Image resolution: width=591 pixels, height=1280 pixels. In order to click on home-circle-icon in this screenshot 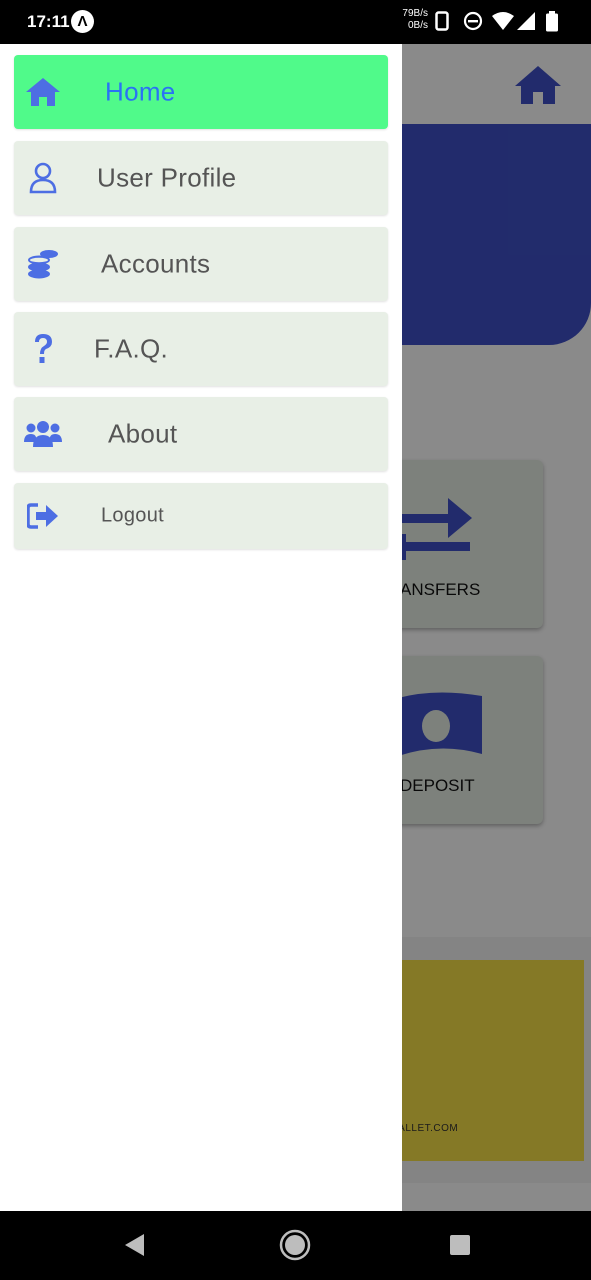, I will do `click(295, 1245)`.